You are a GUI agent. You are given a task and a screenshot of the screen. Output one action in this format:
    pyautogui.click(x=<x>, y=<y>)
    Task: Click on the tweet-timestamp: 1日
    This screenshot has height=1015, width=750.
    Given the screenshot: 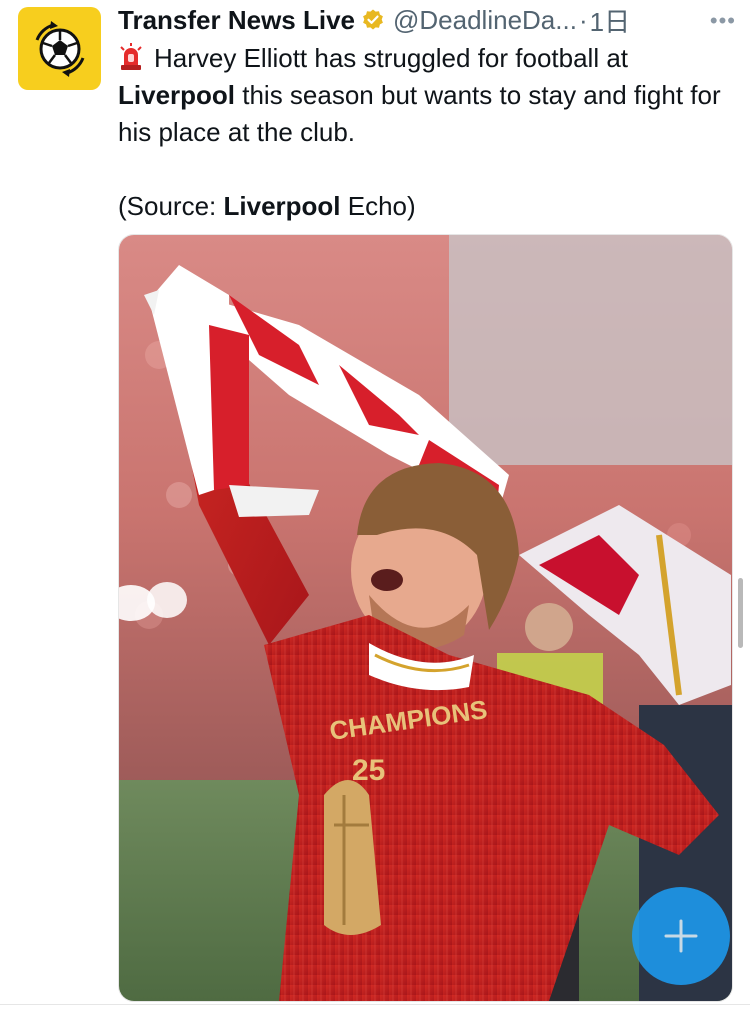 What is the action you would take?
    pyautogui.click(x=610, y=20)
    